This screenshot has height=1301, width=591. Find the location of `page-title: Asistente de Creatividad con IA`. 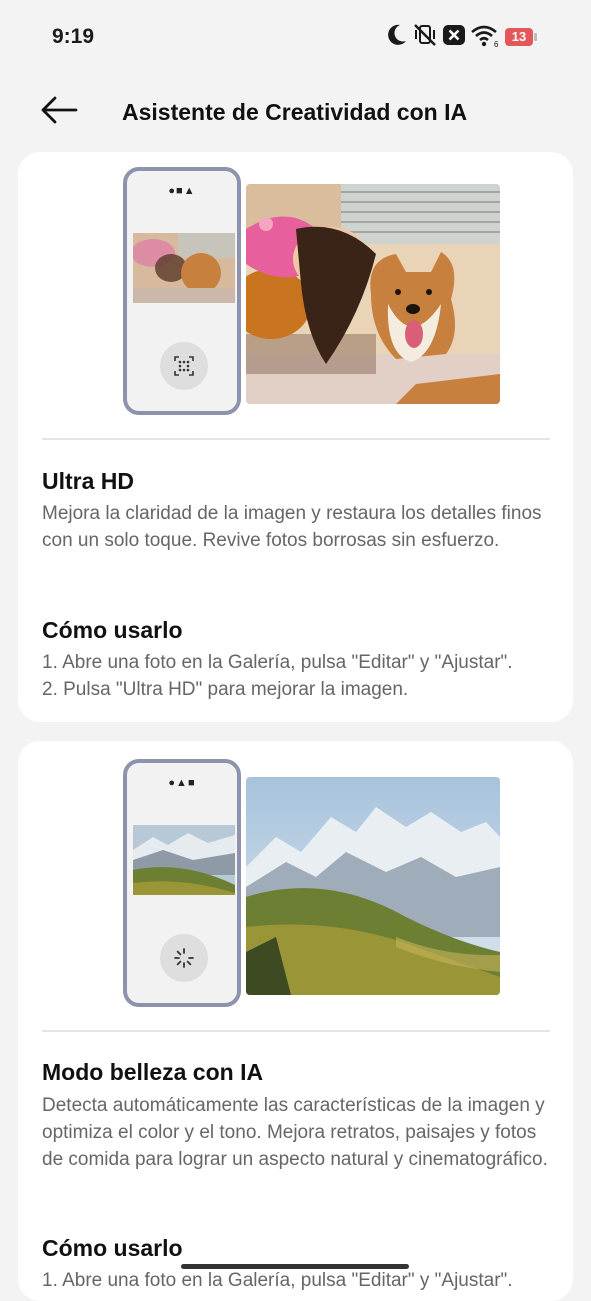

page-title: Asistente de Creatividad con IA is located at coordinates (295, 112).